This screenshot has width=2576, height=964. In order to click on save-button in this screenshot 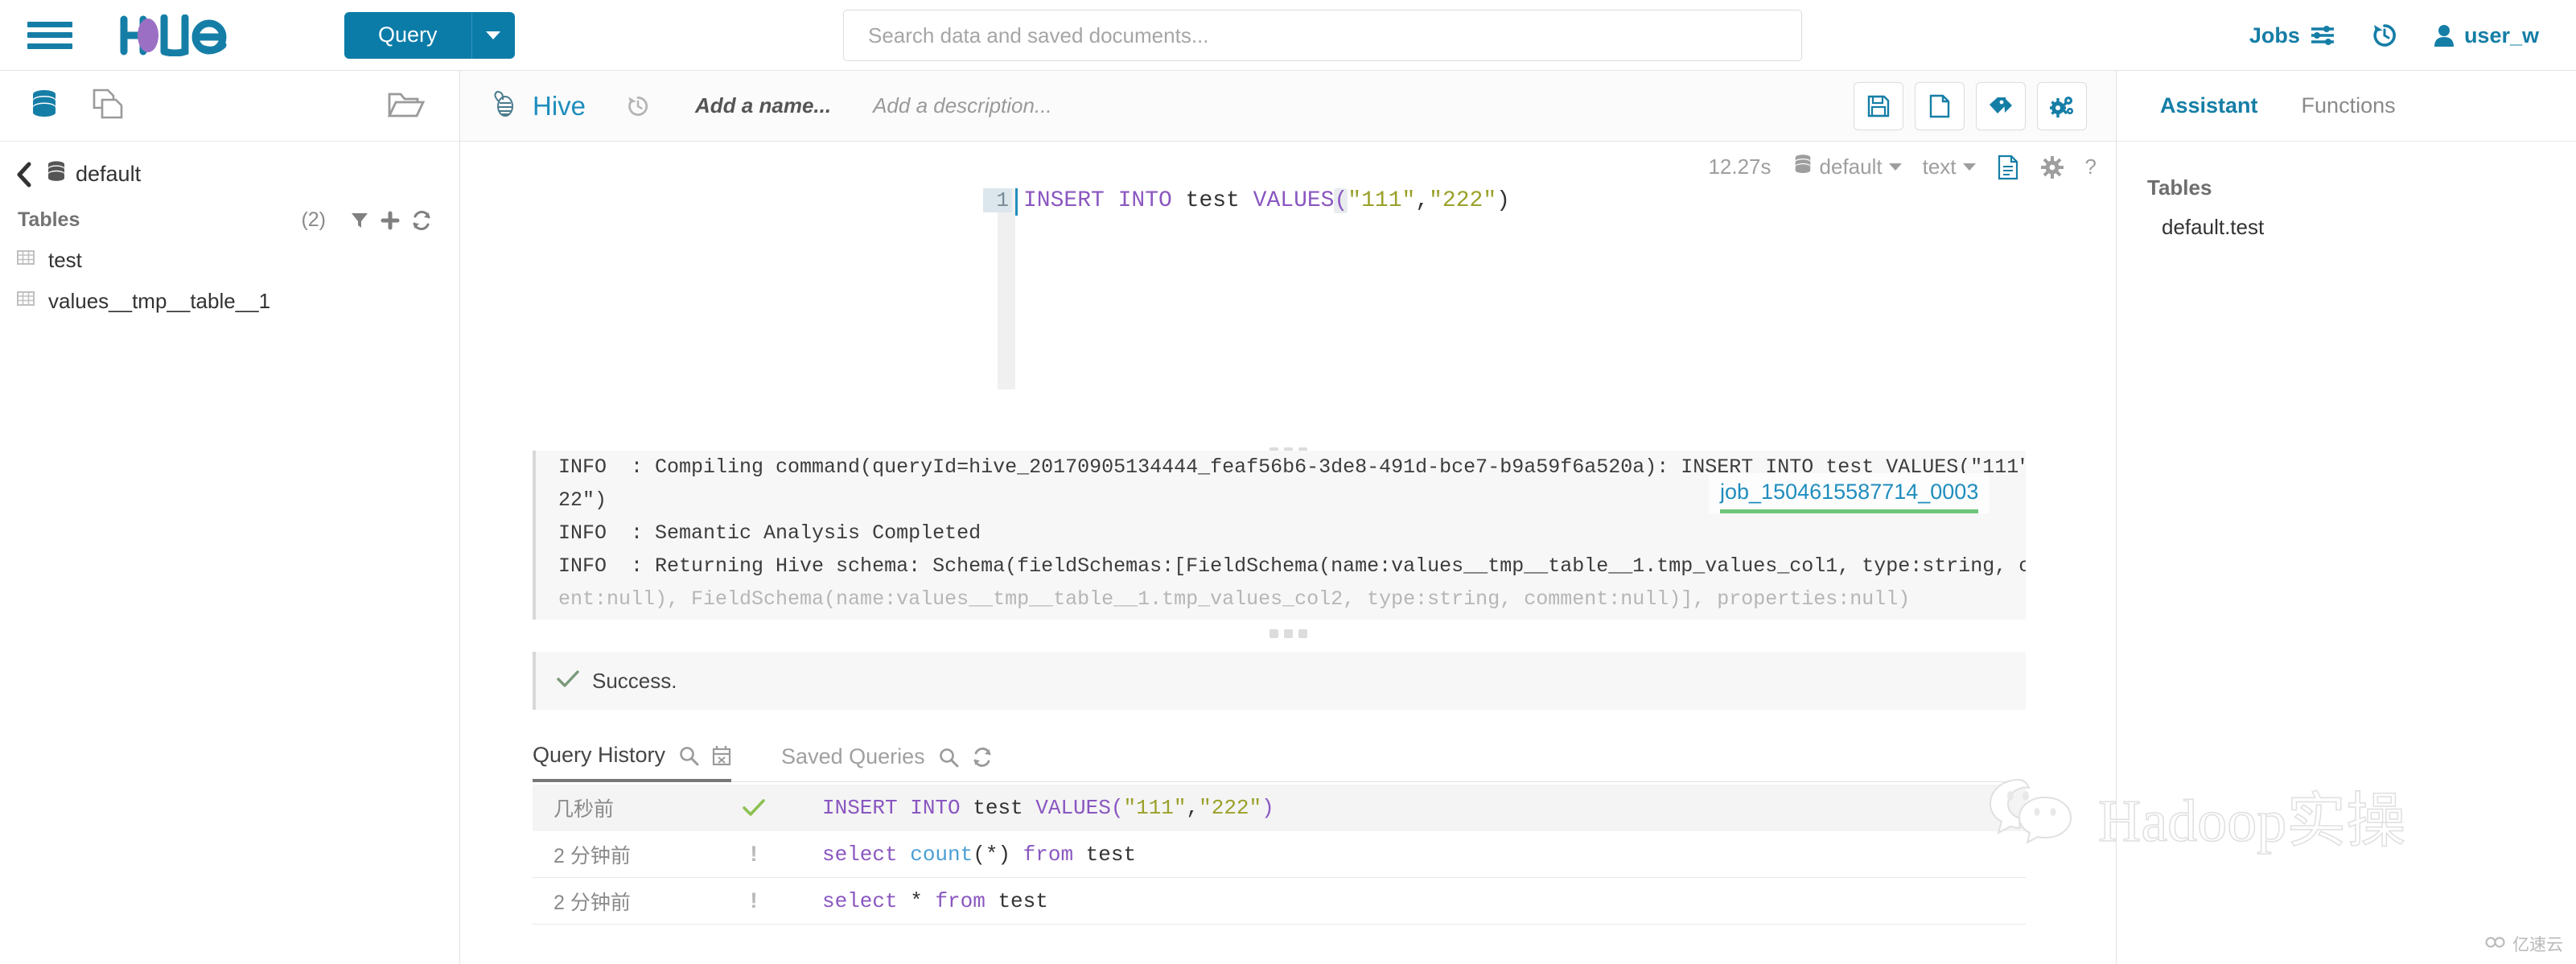, I will do `click(1878, 105)`.